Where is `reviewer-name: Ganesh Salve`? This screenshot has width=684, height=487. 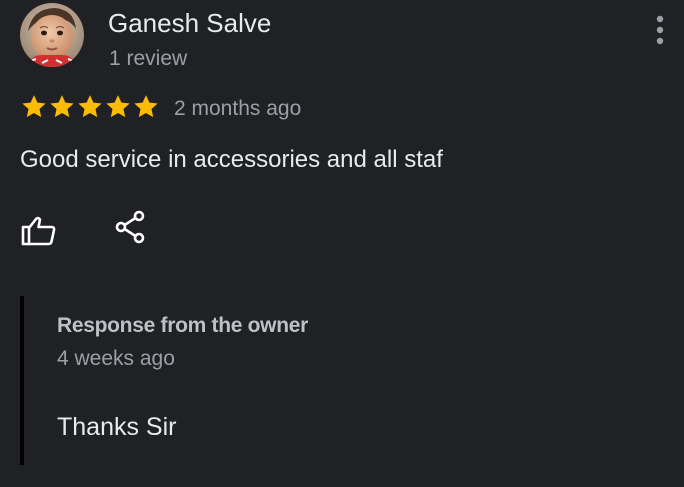 reviewer-name: Ganesh Salve is located at coordinates (189, 23).